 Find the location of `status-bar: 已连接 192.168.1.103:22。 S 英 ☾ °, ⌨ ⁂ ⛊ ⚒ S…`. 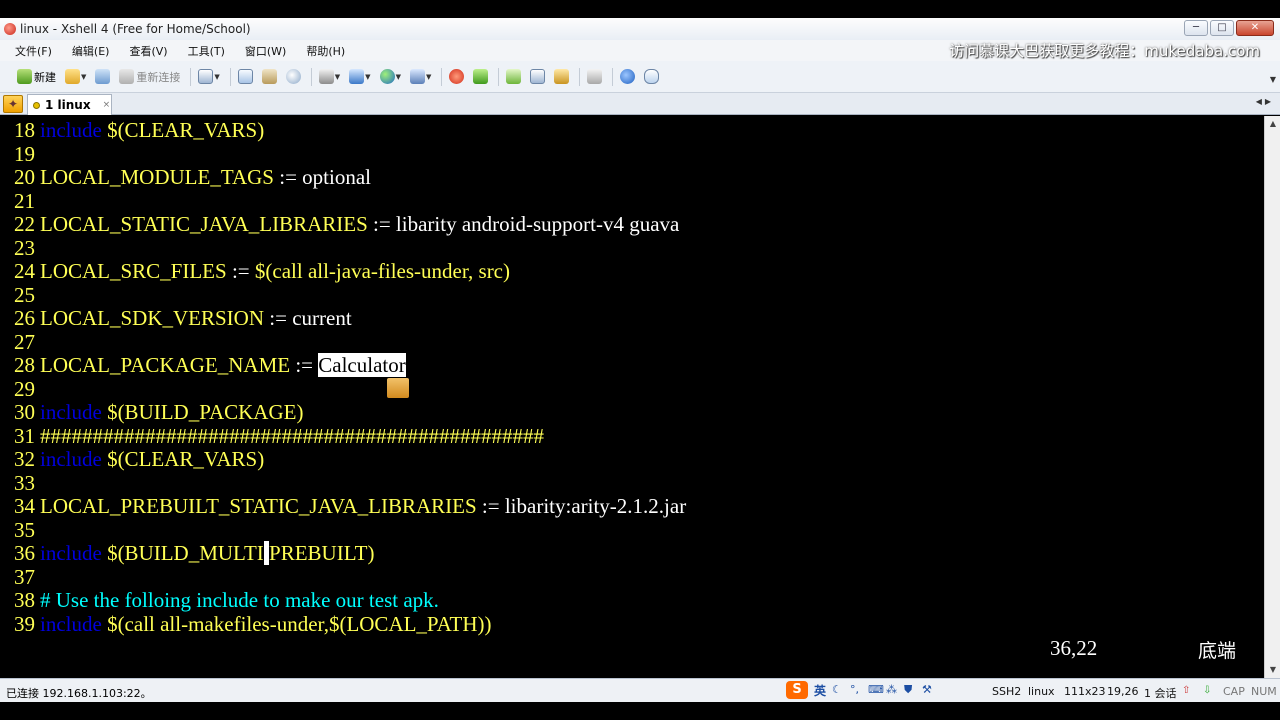

status-bar: 已连接 192.168.1.103:22。 S 英 ☾ °, ⌨ ⁂ ⛊ ⚒ S… is located at coordinates (640, 690).